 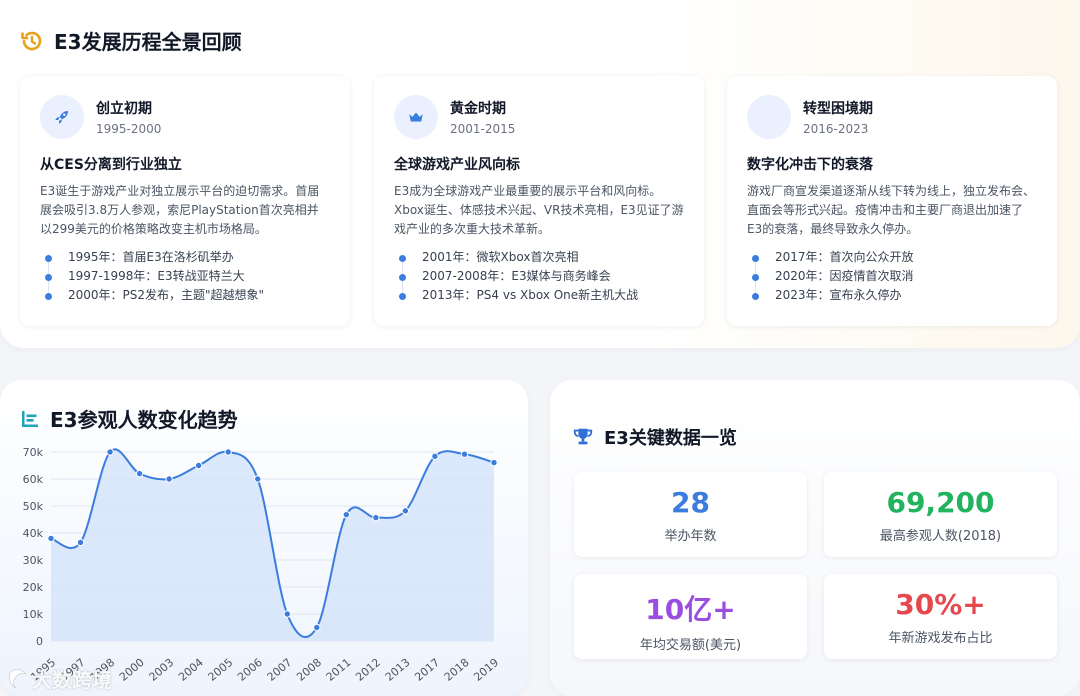 I want to click on stat-card-years: 28 举办年数, so click(x=690, y=514).